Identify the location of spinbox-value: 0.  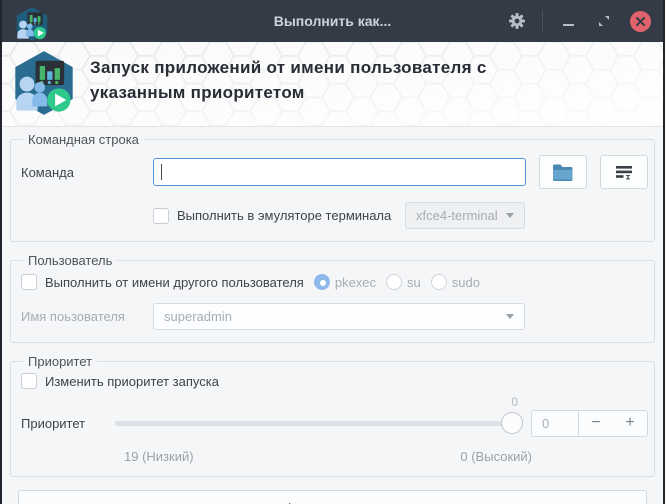
(555, 423).